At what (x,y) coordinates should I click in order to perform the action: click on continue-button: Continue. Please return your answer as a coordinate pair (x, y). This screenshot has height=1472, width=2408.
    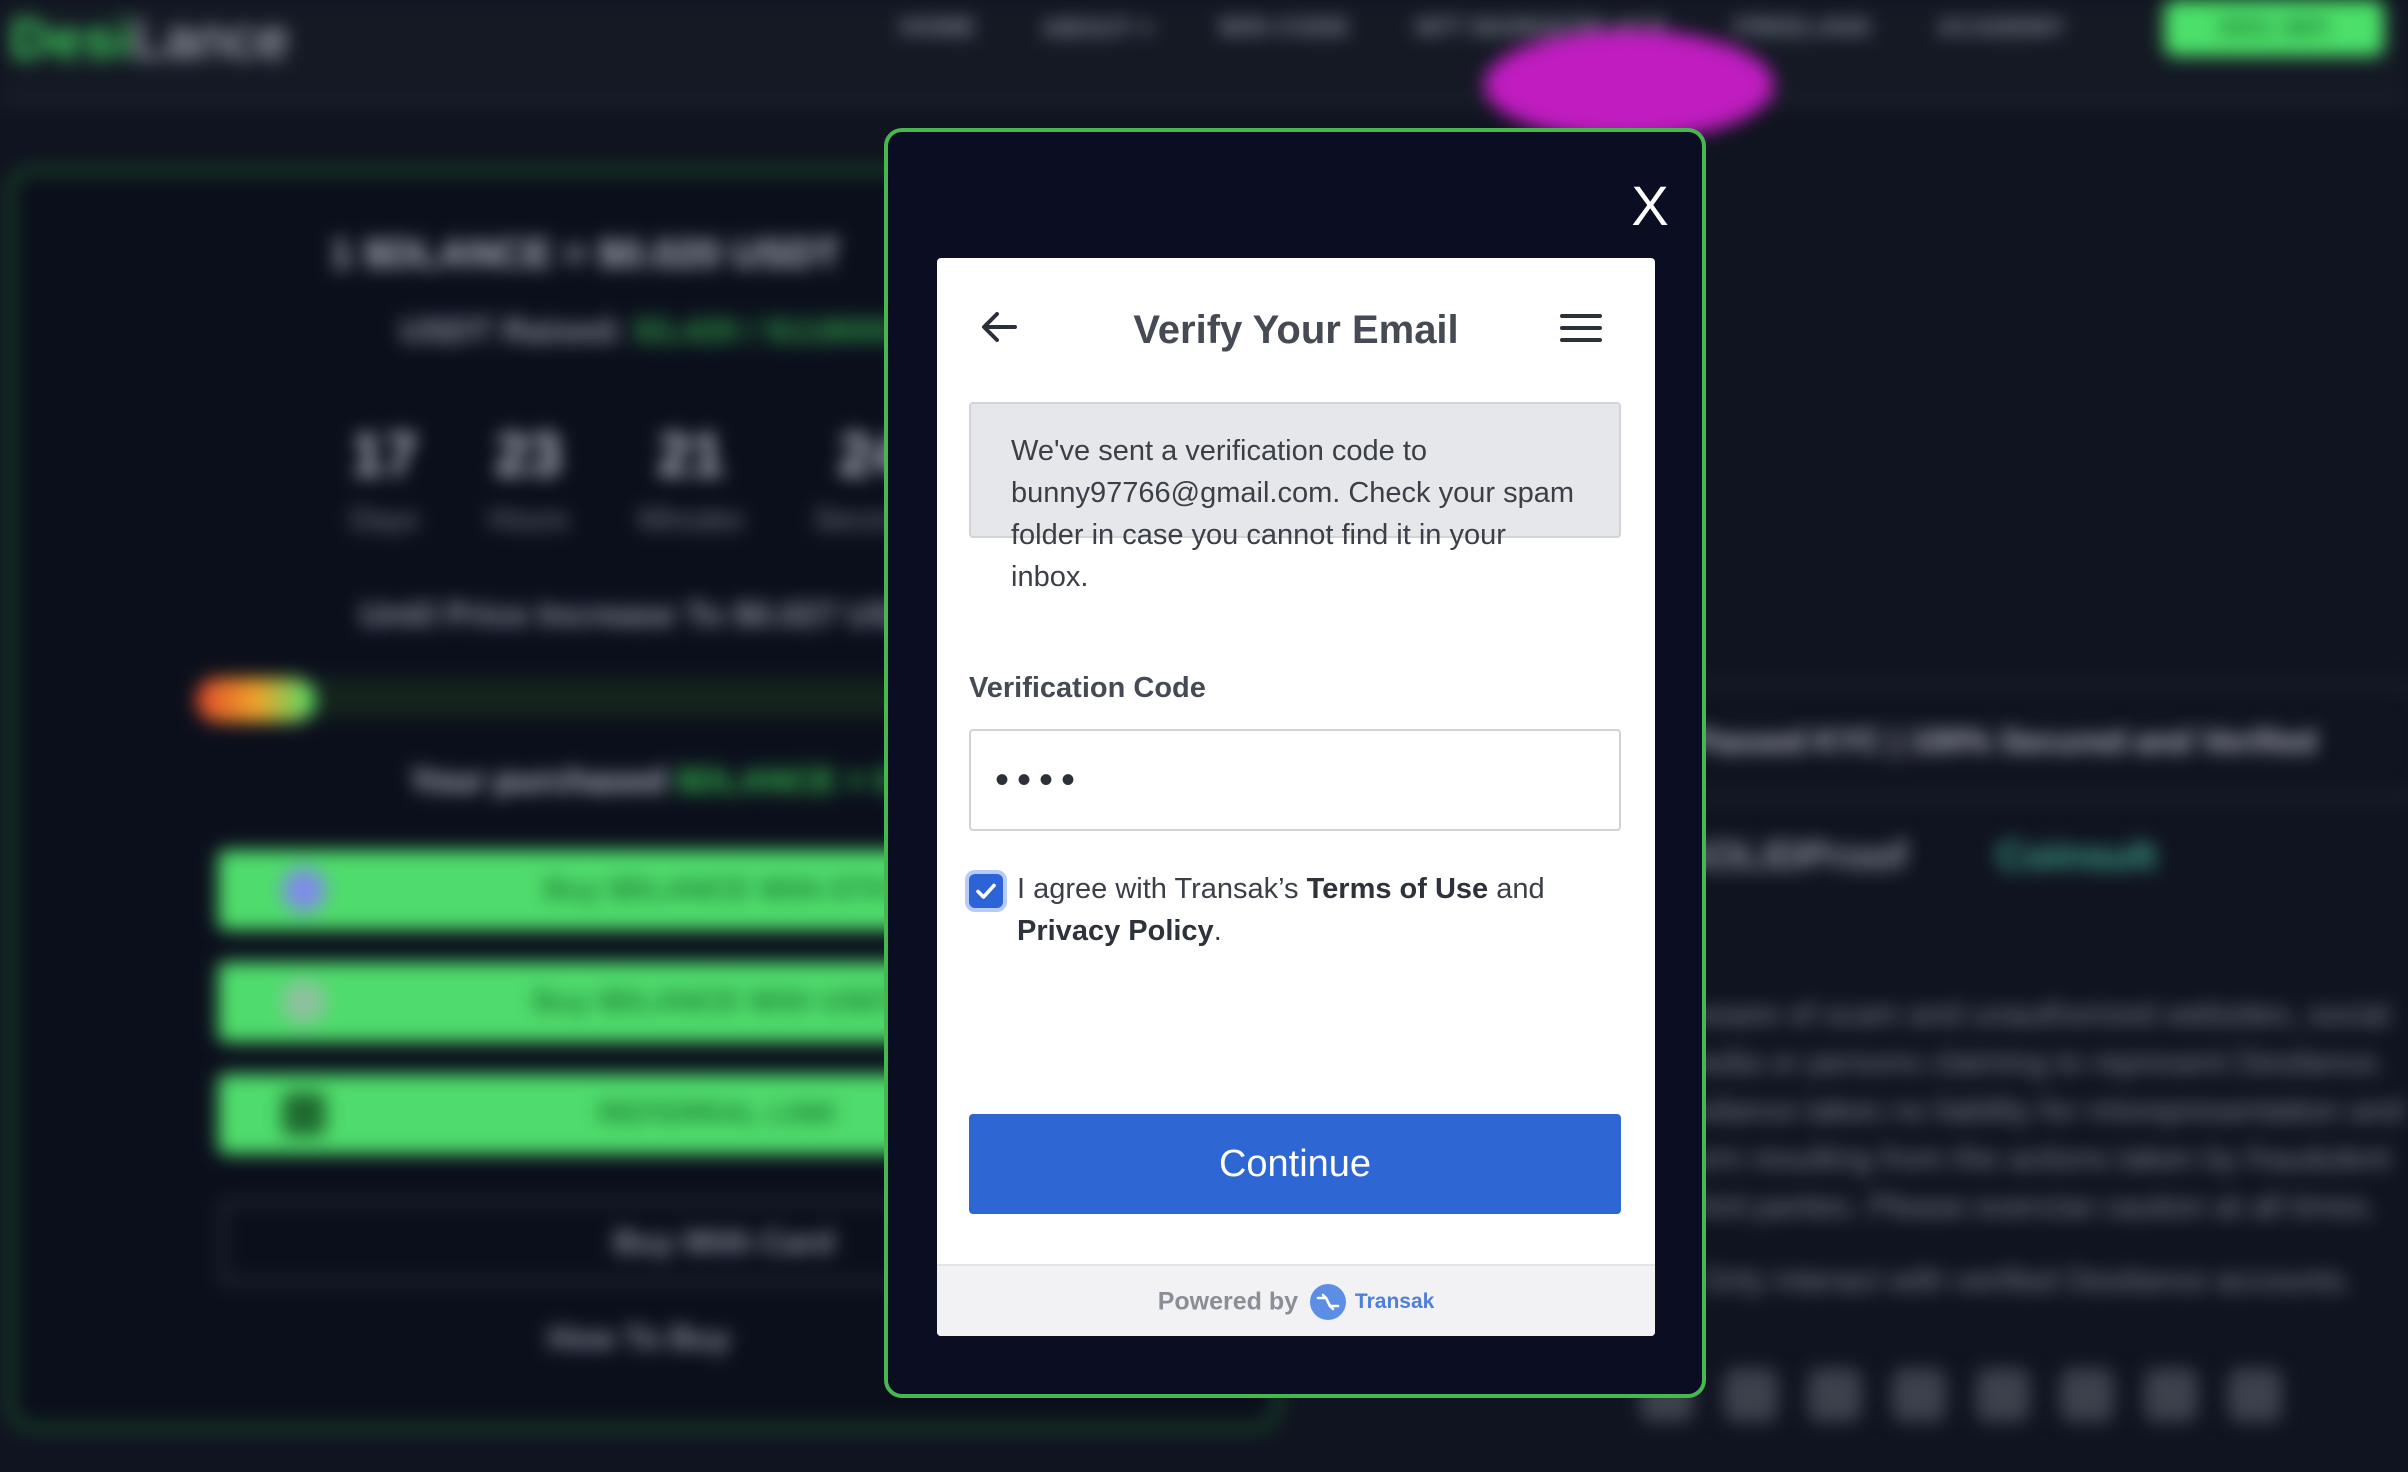
    Looking at the image, I should click on (1295, 1164).